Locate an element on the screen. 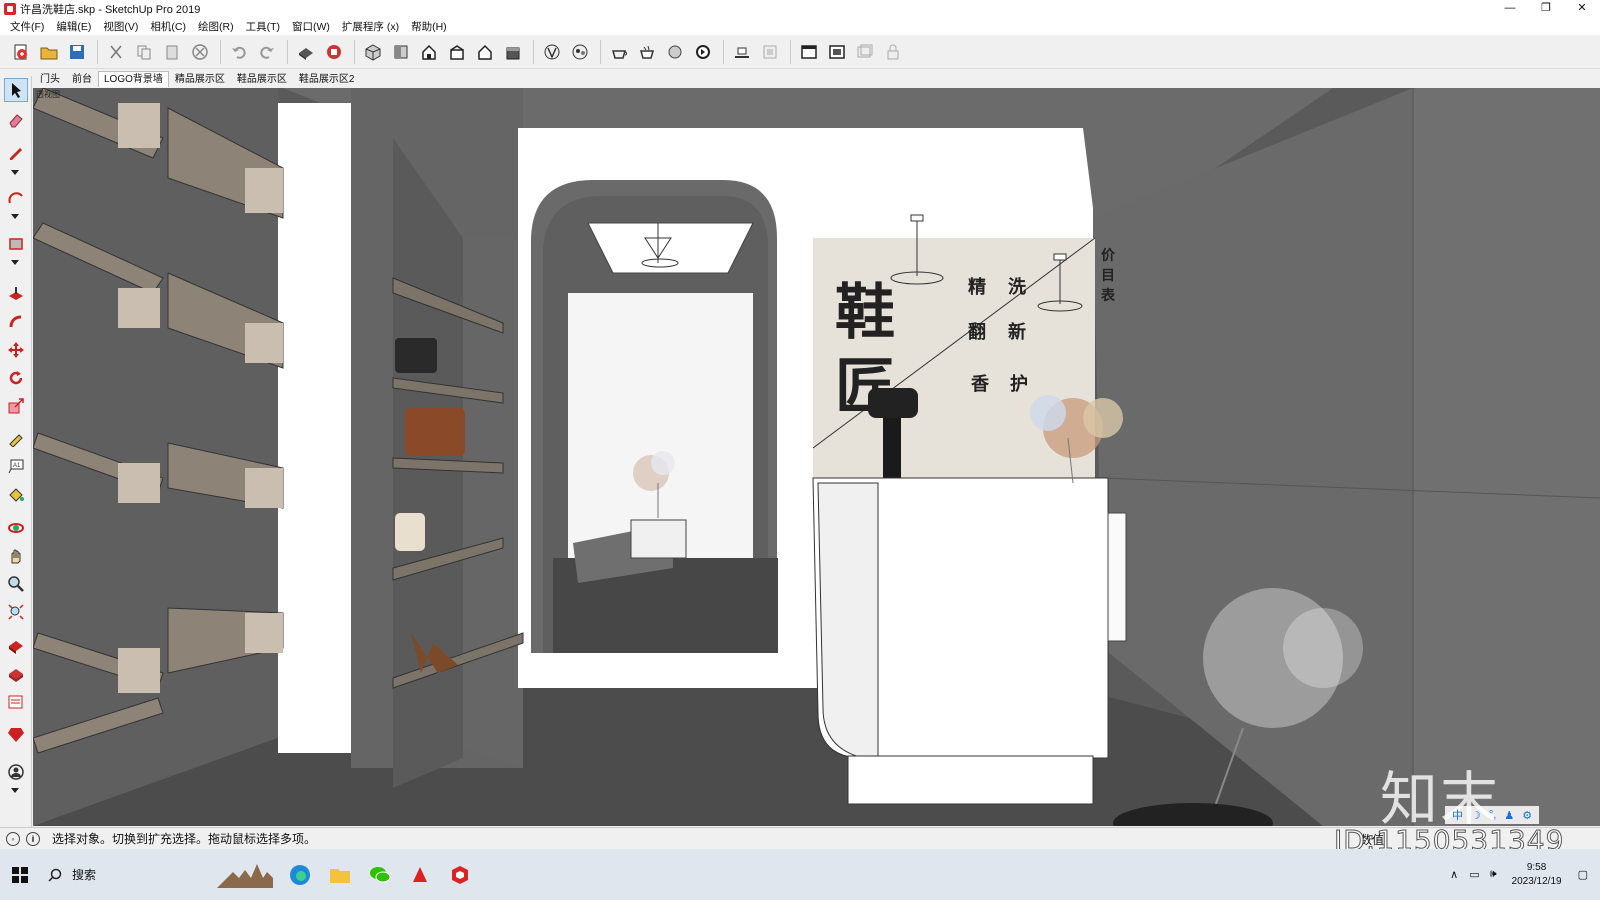  rotate-icon is located at coordinates (16, 378).